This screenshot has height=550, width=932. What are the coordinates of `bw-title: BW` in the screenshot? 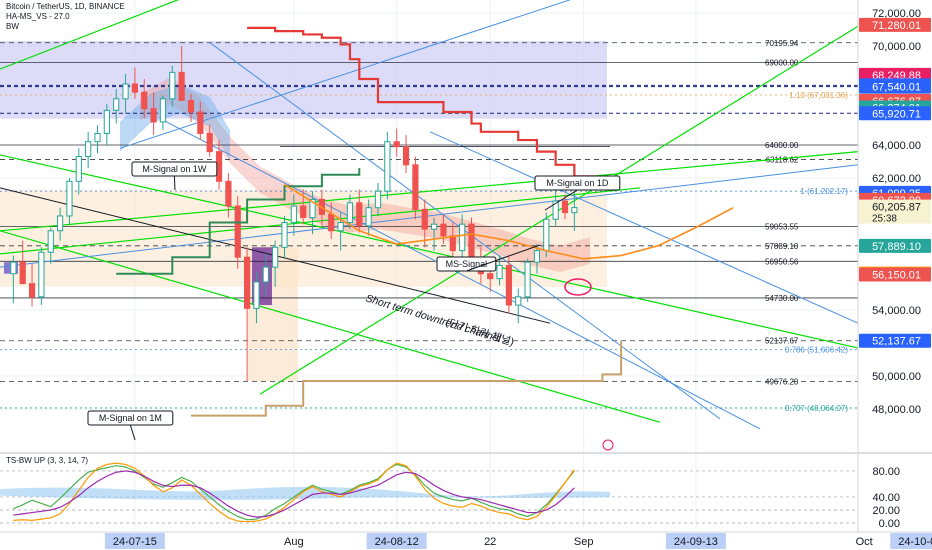 It's located at (12, 26).